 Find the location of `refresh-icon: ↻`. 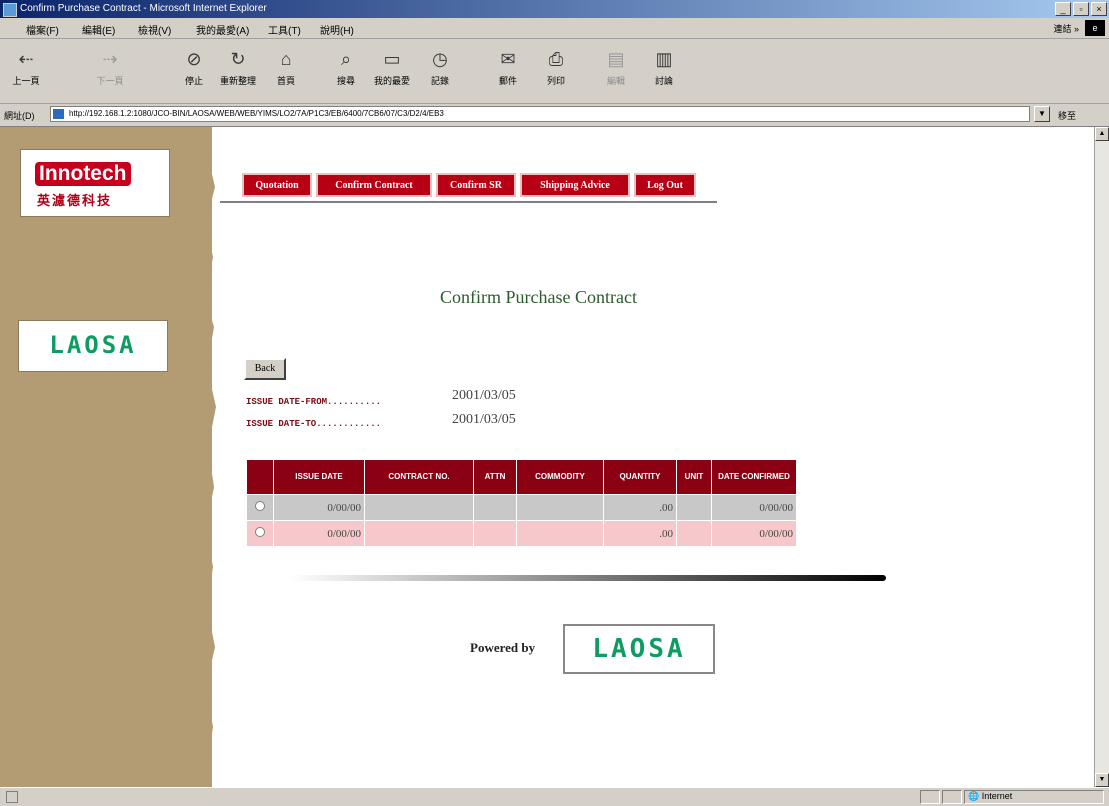

refresh-icon: ↻ is located at coordinates (238, 59).